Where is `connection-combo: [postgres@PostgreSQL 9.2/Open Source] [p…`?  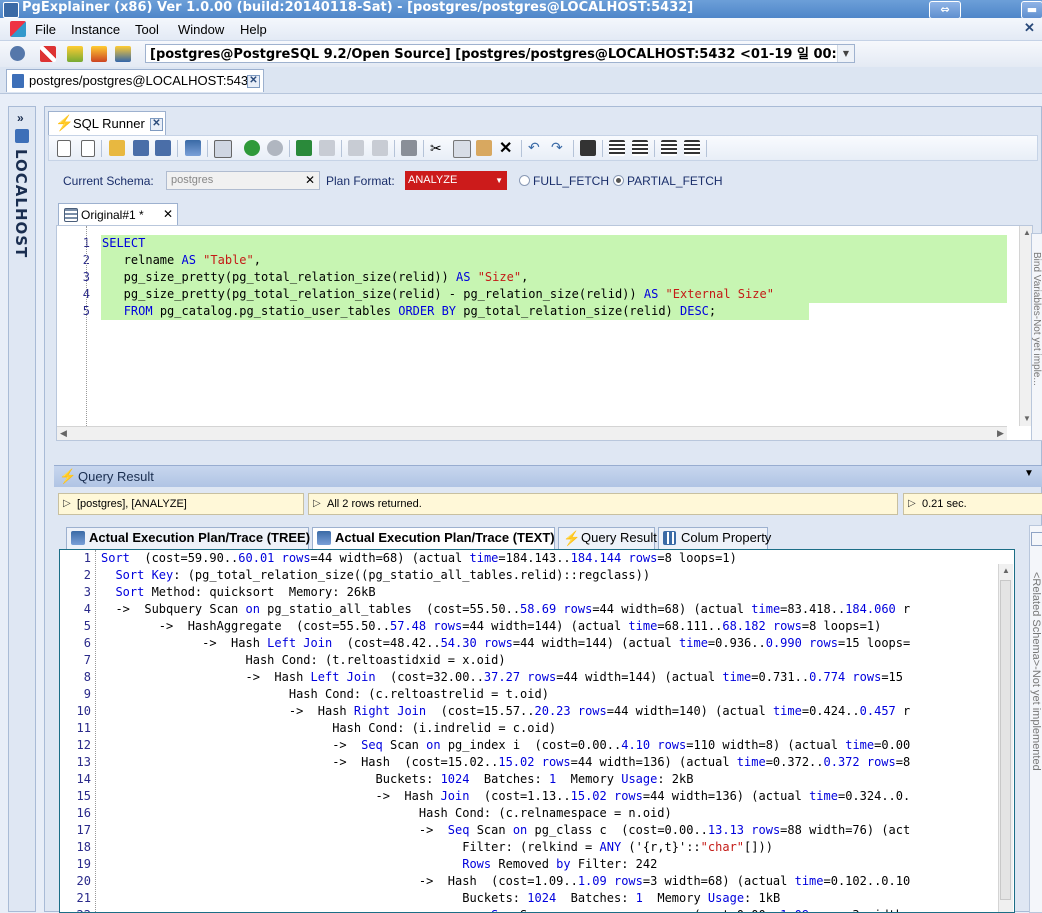
connection-combo: [postgres@PostgreSQL 9.2/Open Source] [p… is located at coordinates (500, 53).